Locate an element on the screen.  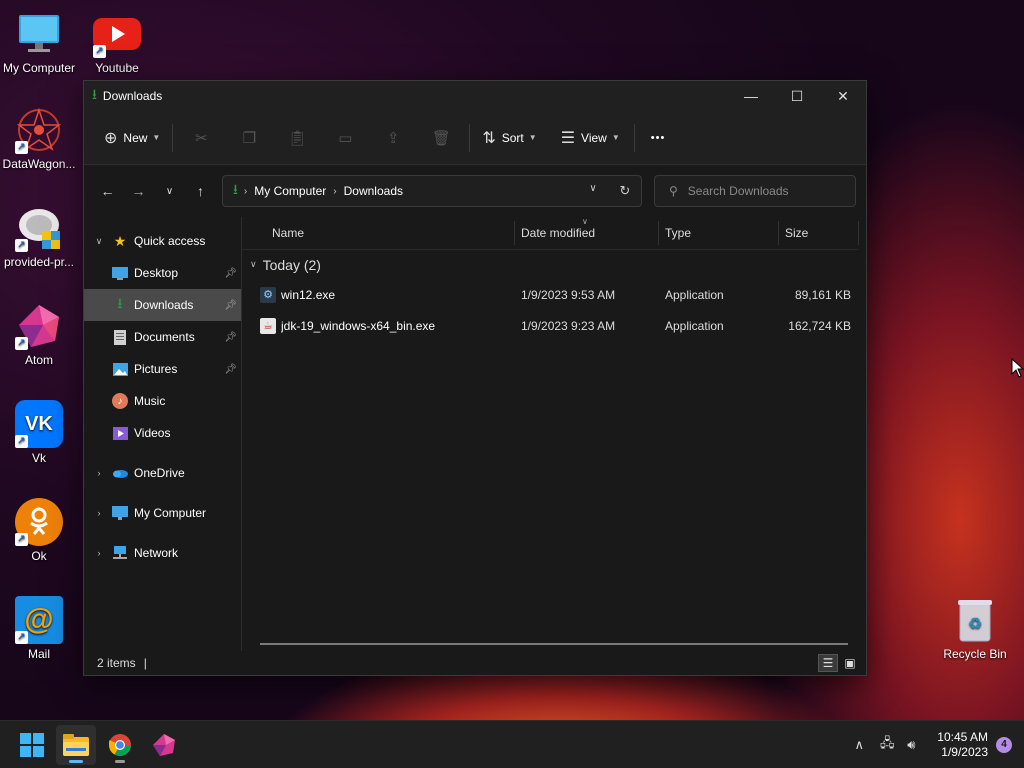
paste-button: 📋︎ is located at coordinates (297, 138).